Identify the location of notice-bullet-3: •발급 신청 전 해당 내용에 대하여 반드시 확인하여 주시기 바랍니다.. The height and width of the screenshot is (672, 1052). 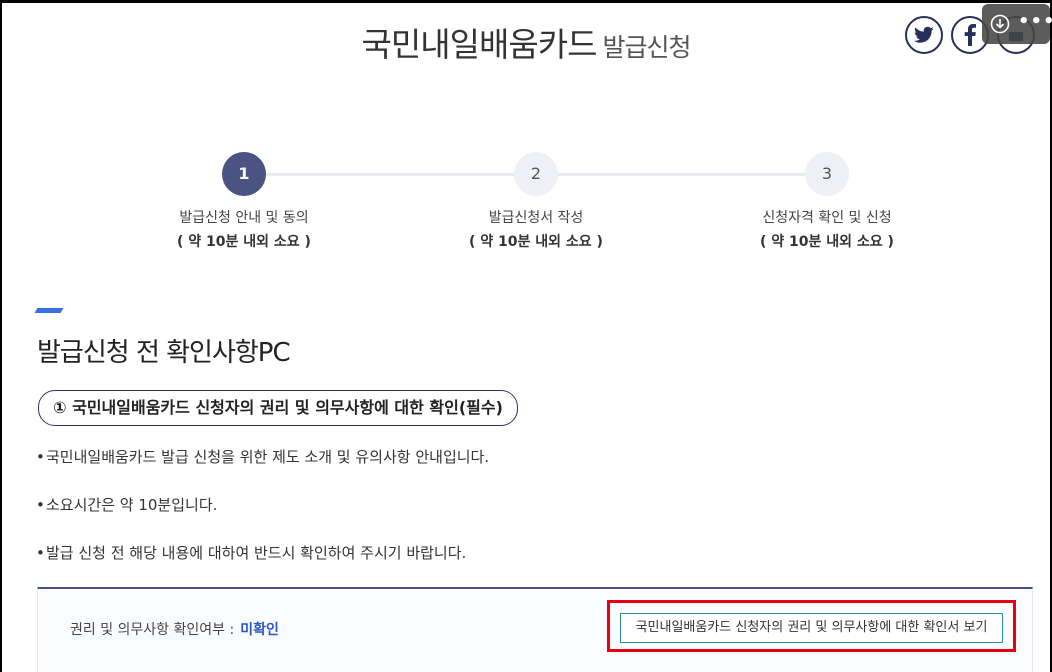
(251, 552).